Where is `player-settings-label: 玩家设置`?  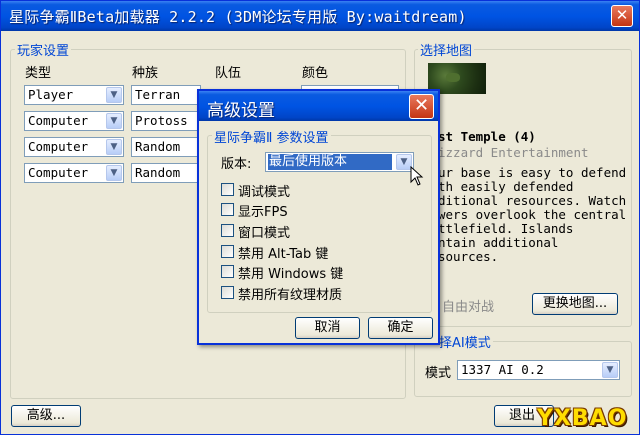
player-settings-label: 玩家设置 is located at coordinates (43, 49).